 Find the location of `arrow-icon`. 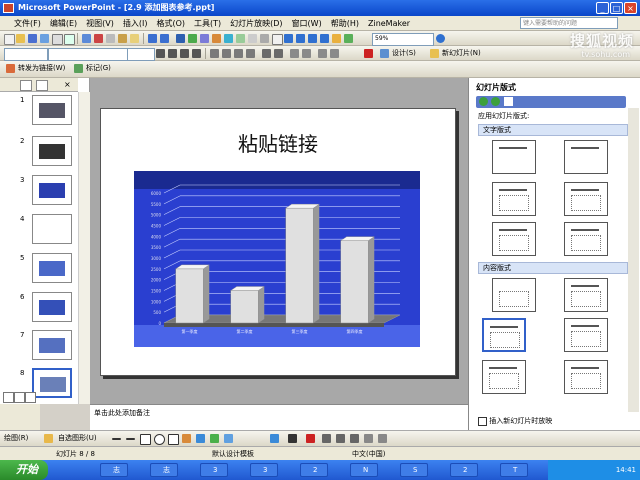

arrow-icon is located at coordinates (130, 439).